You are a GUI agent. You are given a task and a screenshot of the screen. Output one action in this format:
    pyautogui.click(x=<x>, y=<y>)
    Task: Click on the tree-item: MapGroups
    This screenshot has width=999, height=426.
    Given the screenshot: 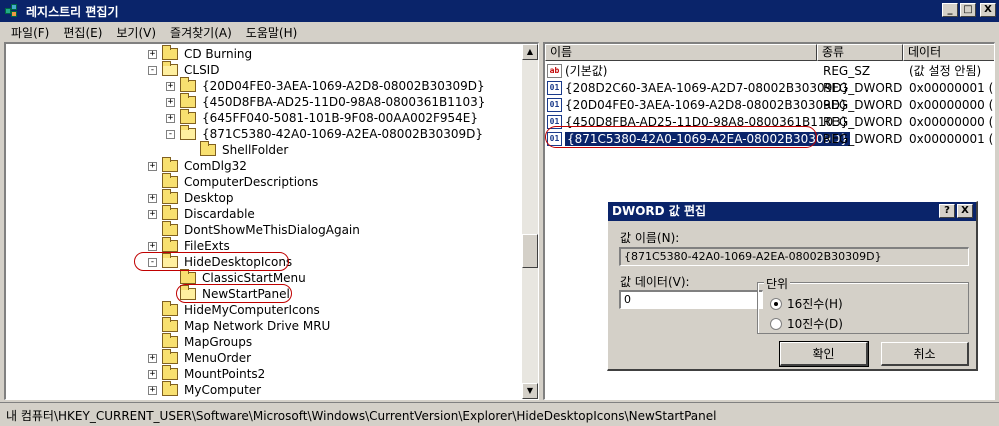 What is the action you would take?
    pyautogui.click(x=201, y=341)
    